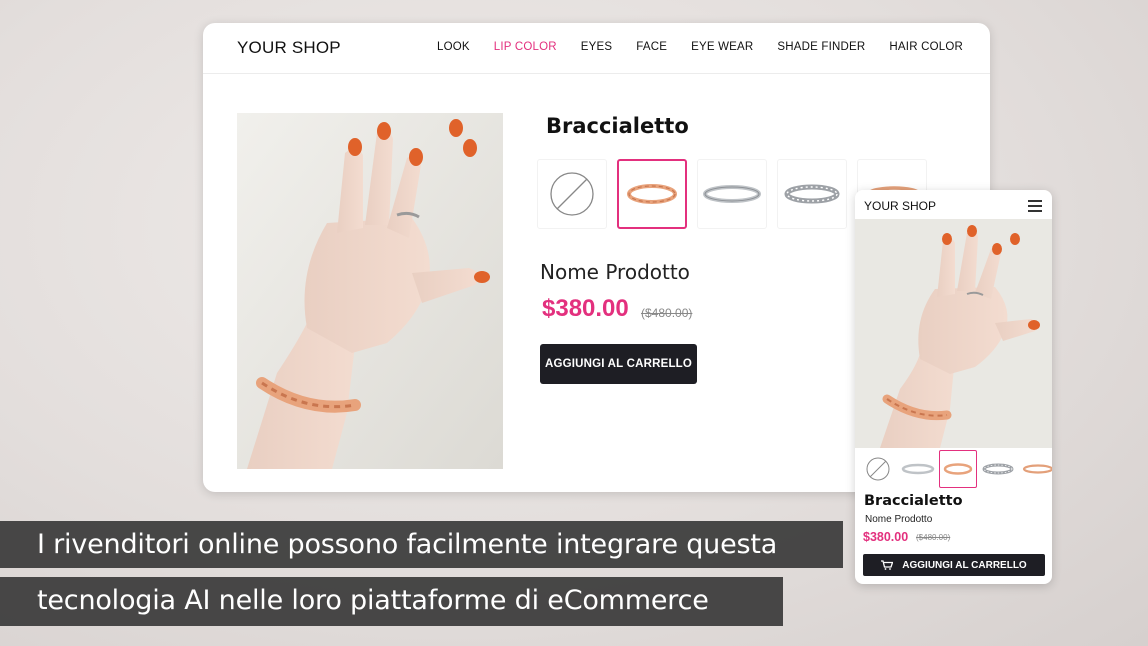  I want to click on hamburger-menu-icon, so click(1035, 206).